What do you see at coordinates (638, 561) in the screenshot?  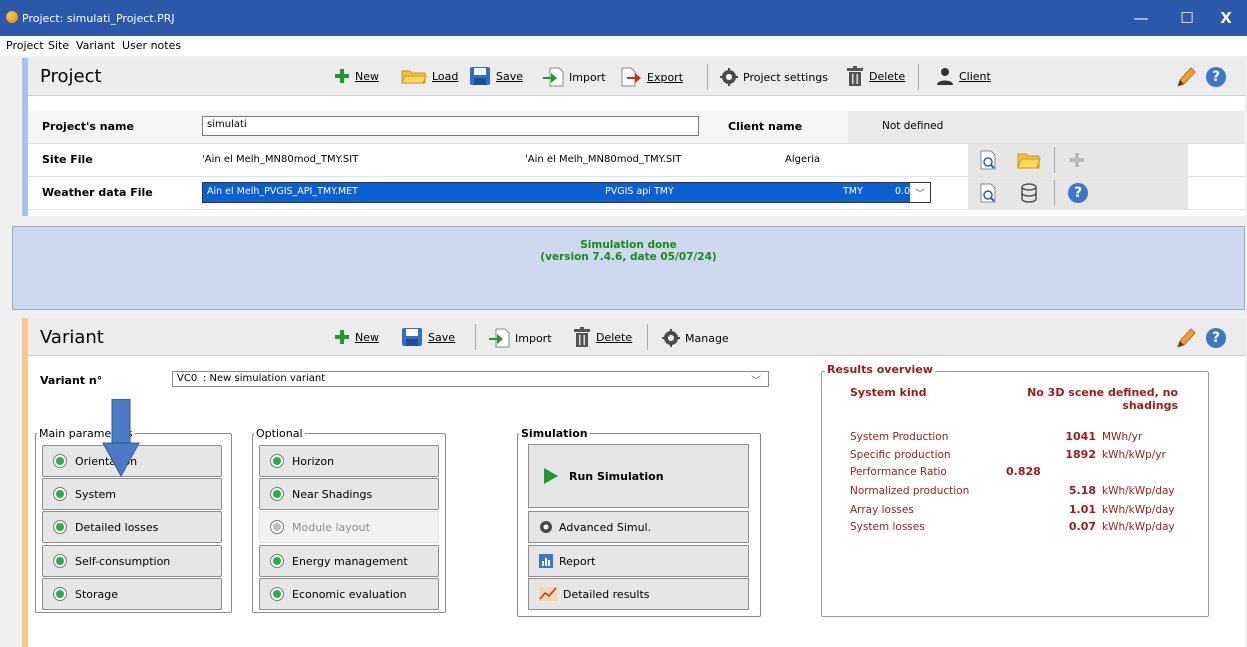 I see `report-button: Report` at bounding box center [638, 561].